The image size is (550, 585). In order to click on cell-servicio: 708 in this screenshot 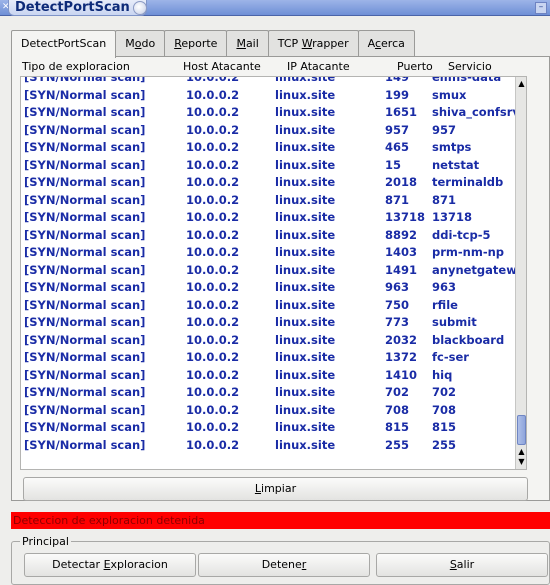, I will do `click(444, 409)`.